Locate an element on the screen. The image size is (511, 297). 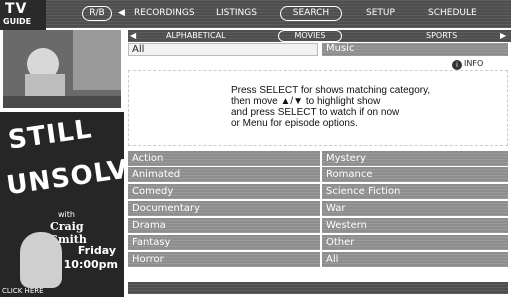
promo-time: 10:00pm is located at coordinates (90, 264).